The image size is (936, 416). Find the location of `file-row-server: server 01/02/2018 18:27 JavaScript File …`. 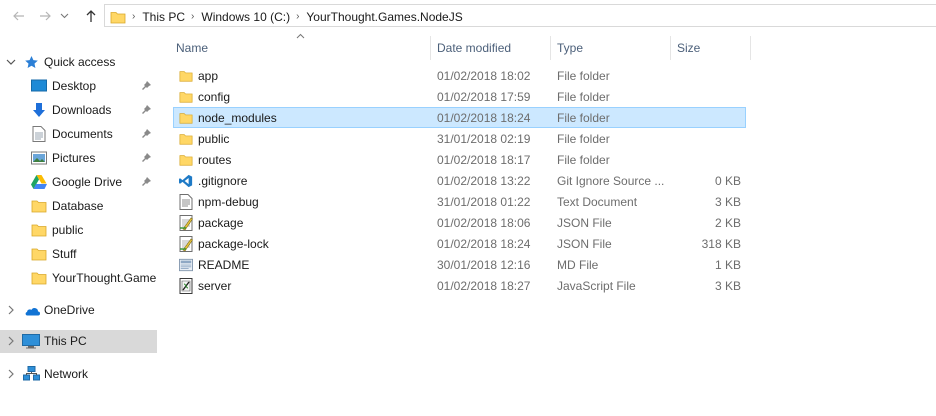

file-row-server: server 01/02/2018 18:27 JavaScript File … is located at coordinates (459, 285).